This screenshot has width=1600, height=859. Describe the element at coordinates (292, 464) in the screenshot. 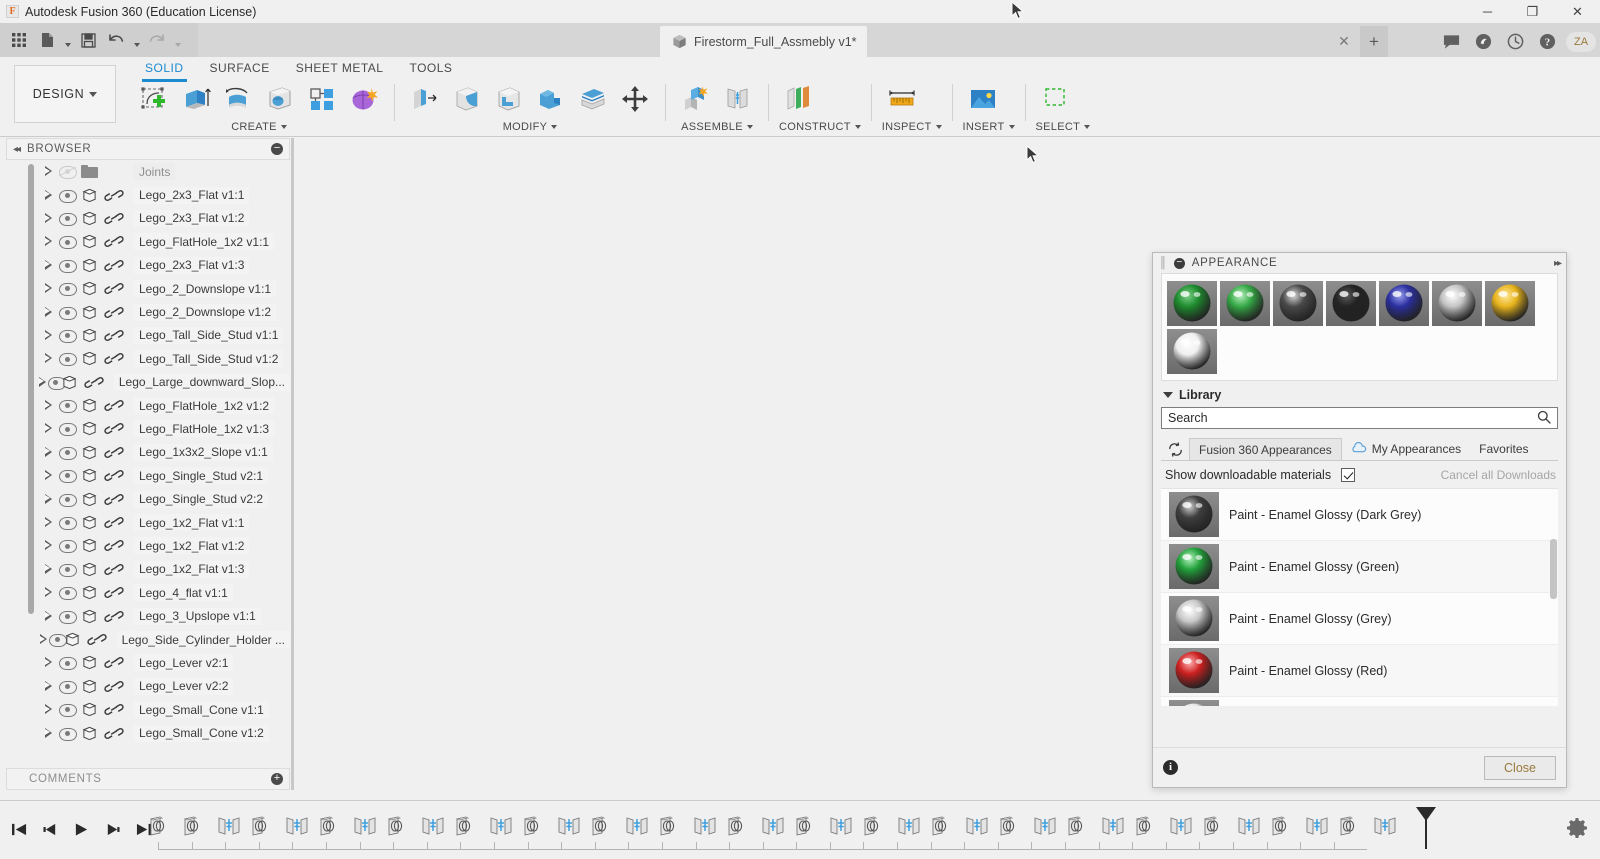

I see `panel-resize-handle` at that location.